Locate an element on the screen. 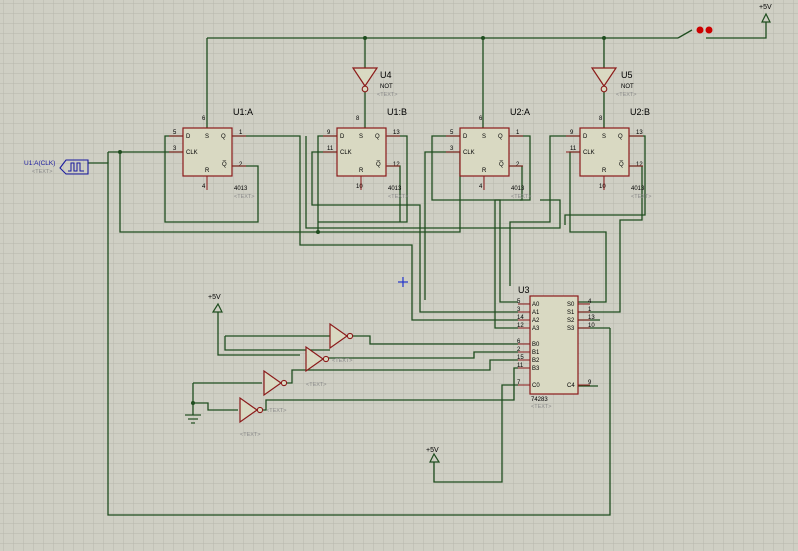 The width and height of the screenshot is (798, 551). adder-pin-number: 11 is located at coordinates (520, 366).